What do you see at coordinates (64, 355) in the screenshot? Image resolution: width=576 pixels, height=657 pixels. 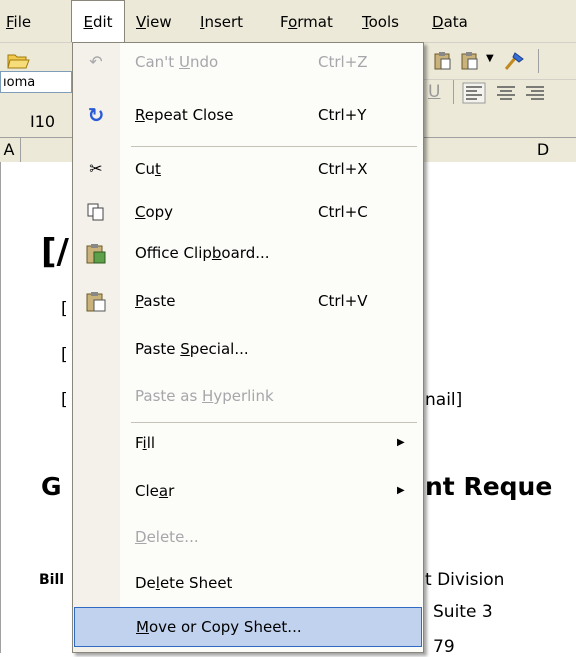 I see `cell-bracket-2: [` at bounding box center [64, 355].